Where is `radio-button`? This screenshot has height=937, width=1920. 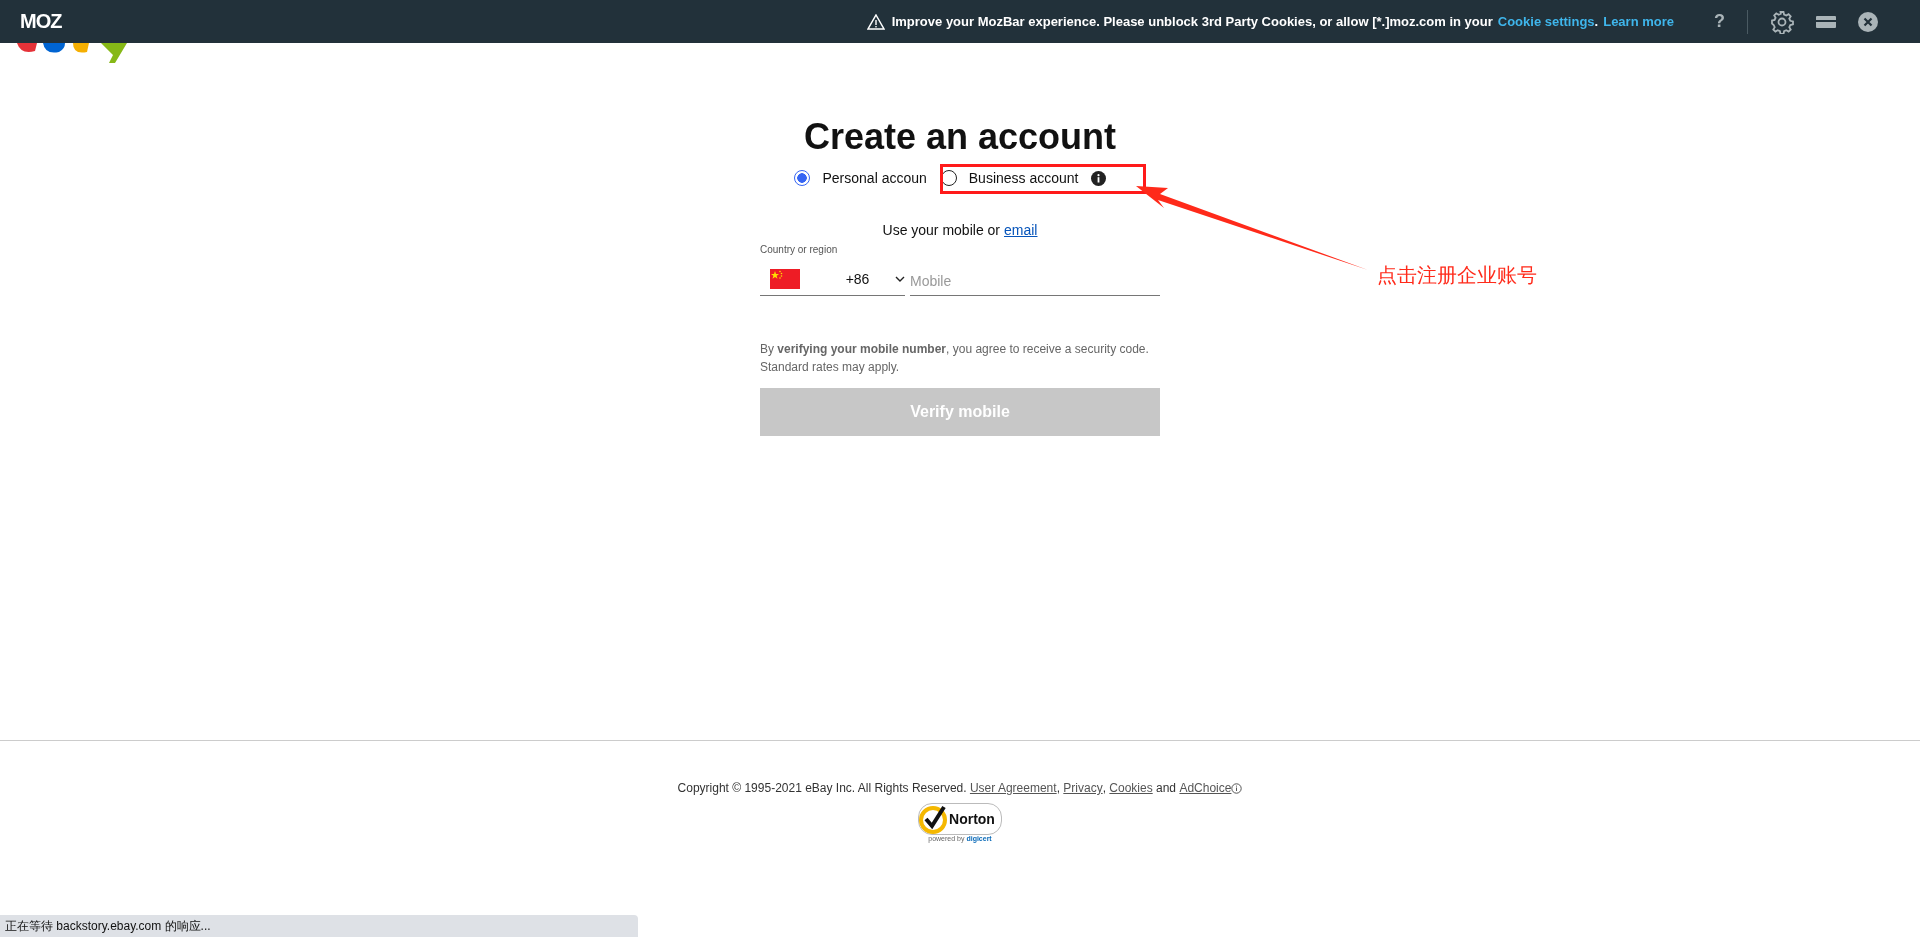 radio-button is located at coordinates (802, 178).